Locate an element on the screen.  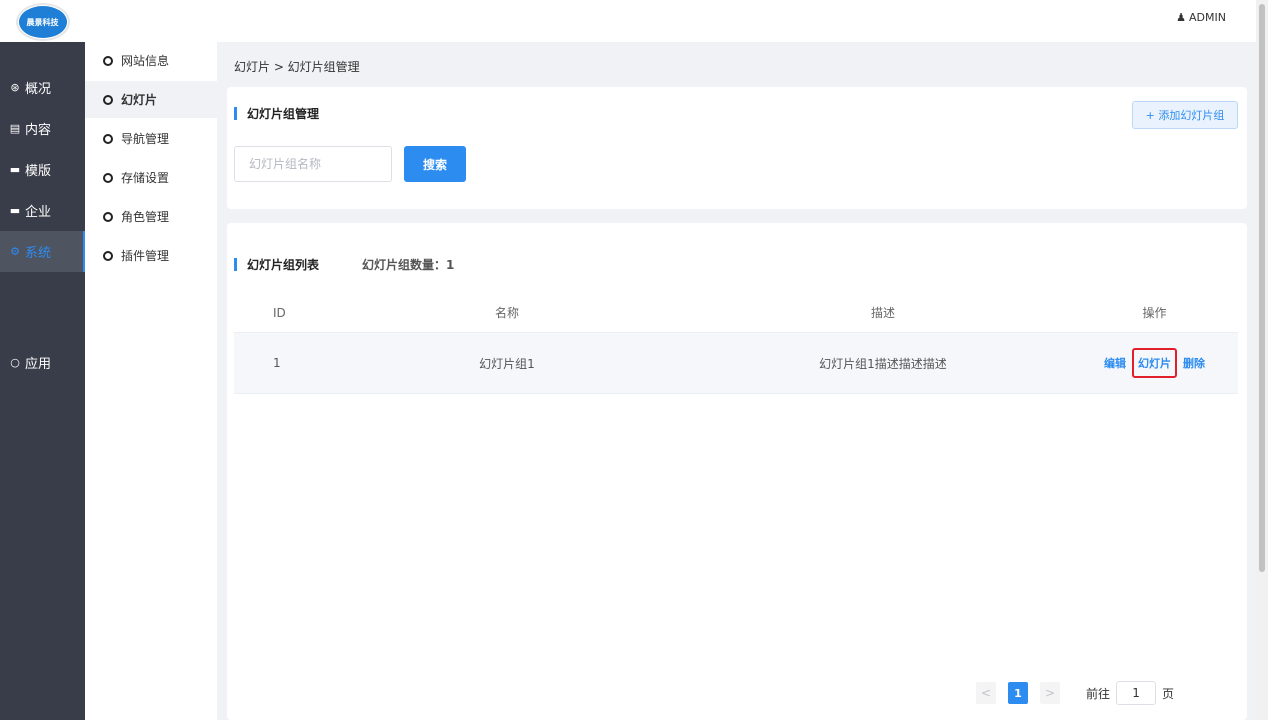
user-menu: ♟ ADMIN is located at coordinates (1201, 17).